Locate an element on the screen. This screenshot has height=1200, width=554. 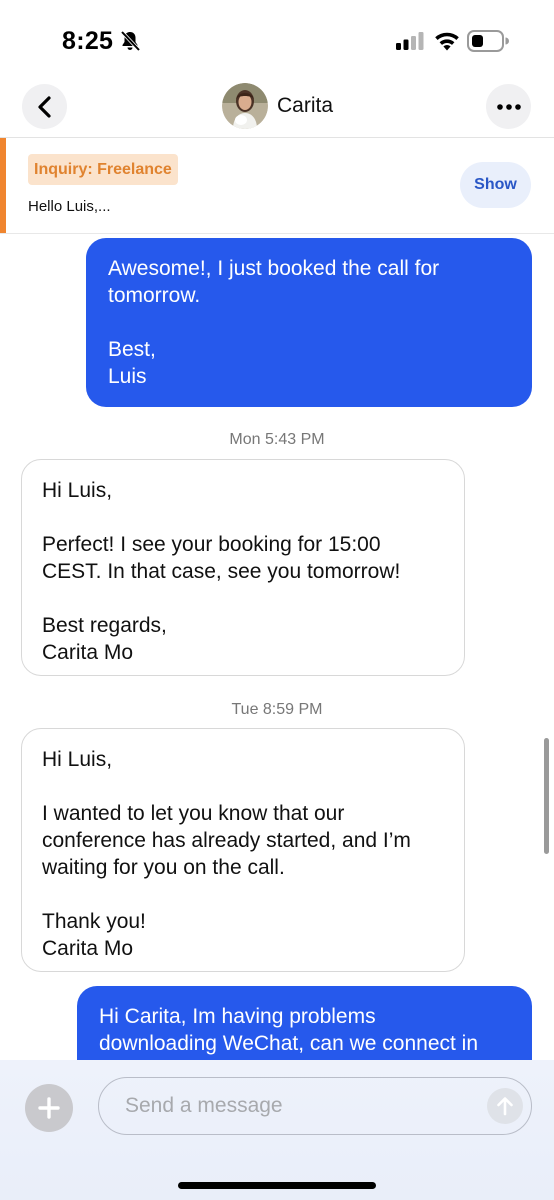
bell-slash-icon is located at coordinates (130, 41).